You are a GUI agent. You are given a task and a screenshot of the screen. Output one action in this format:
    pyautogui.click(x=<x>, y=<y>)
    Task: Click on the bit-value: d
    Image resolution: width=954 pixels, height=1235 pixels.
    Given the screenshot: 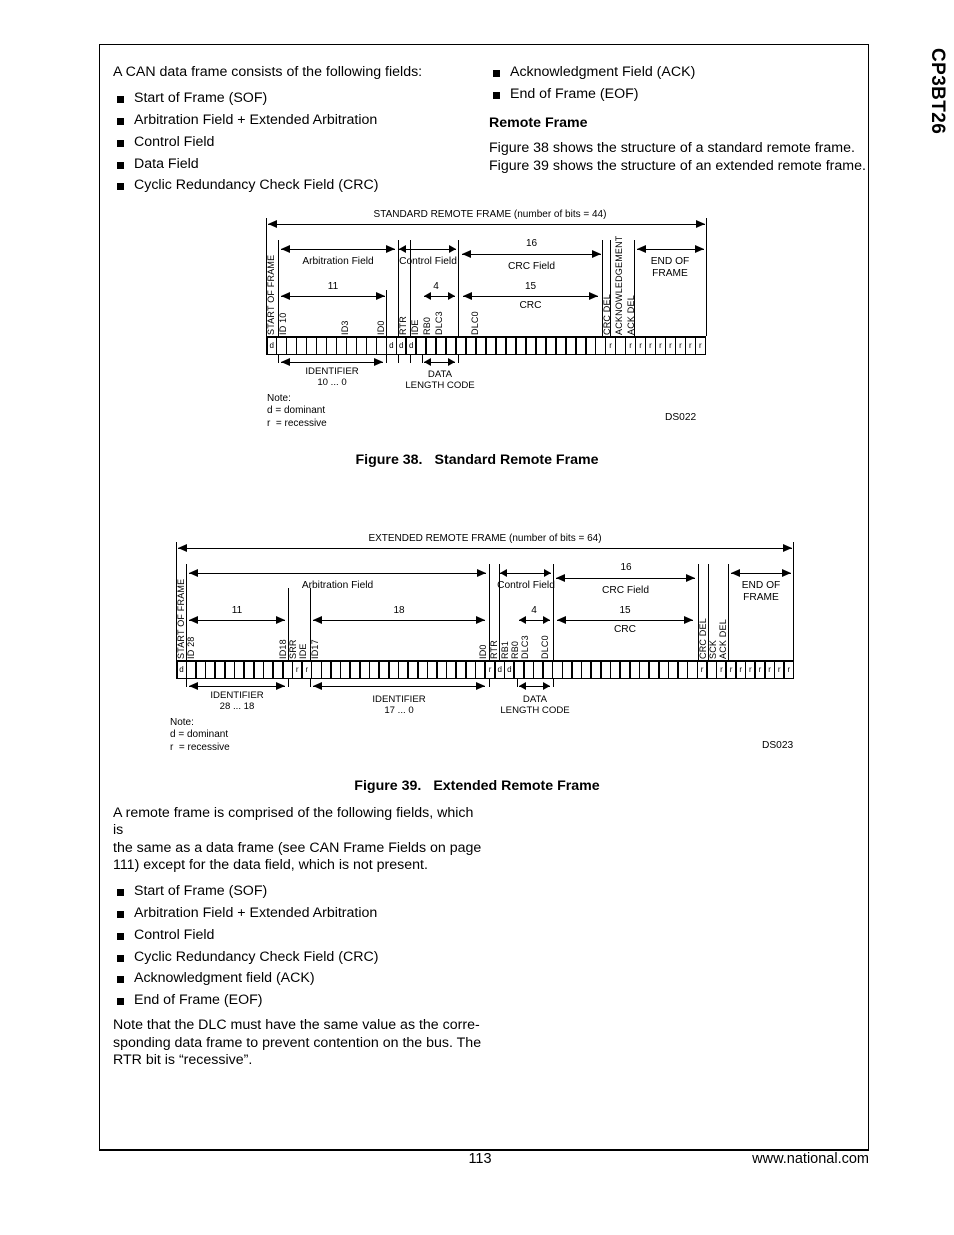 What is the action you would take?
    pyautogui.click(x=391, y=345)
    